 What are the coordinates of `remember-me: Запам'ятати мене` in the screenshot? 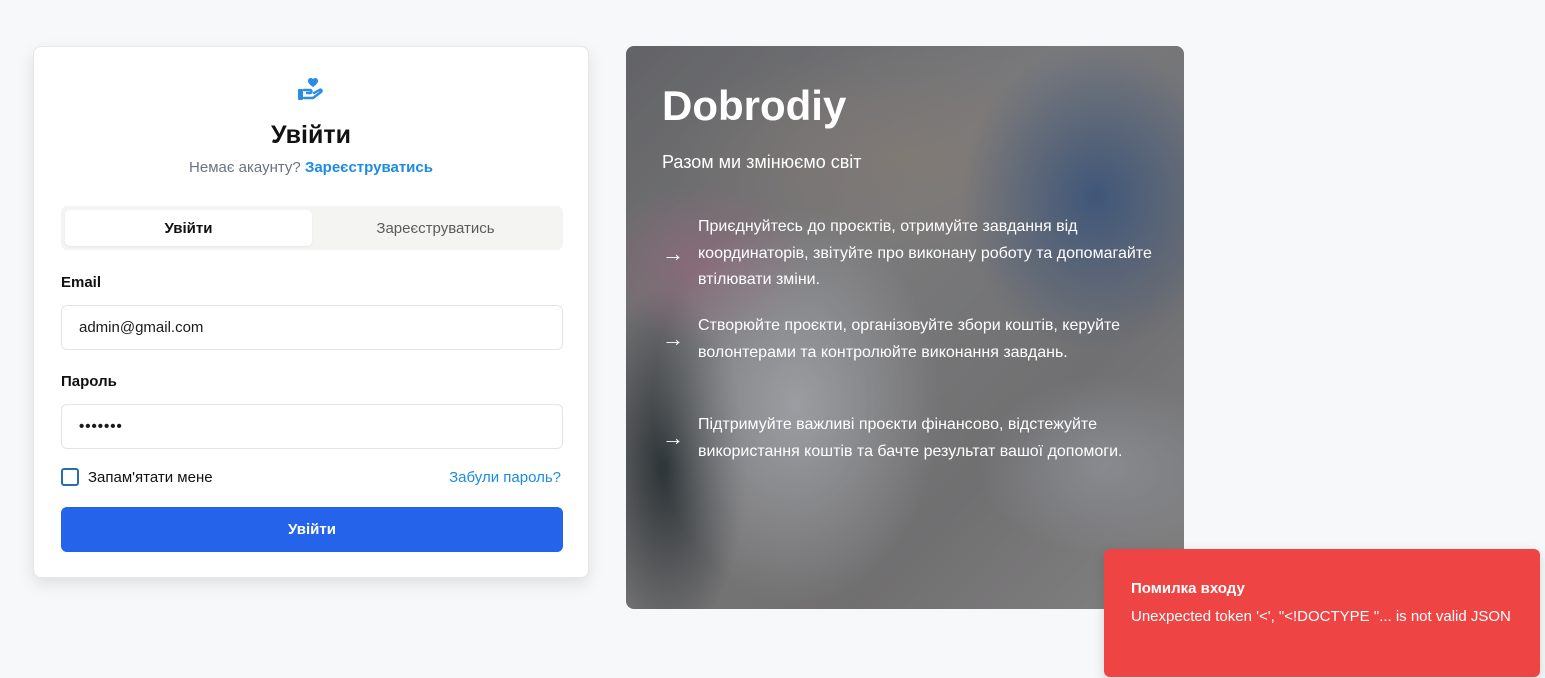 It's located at (137, 477).